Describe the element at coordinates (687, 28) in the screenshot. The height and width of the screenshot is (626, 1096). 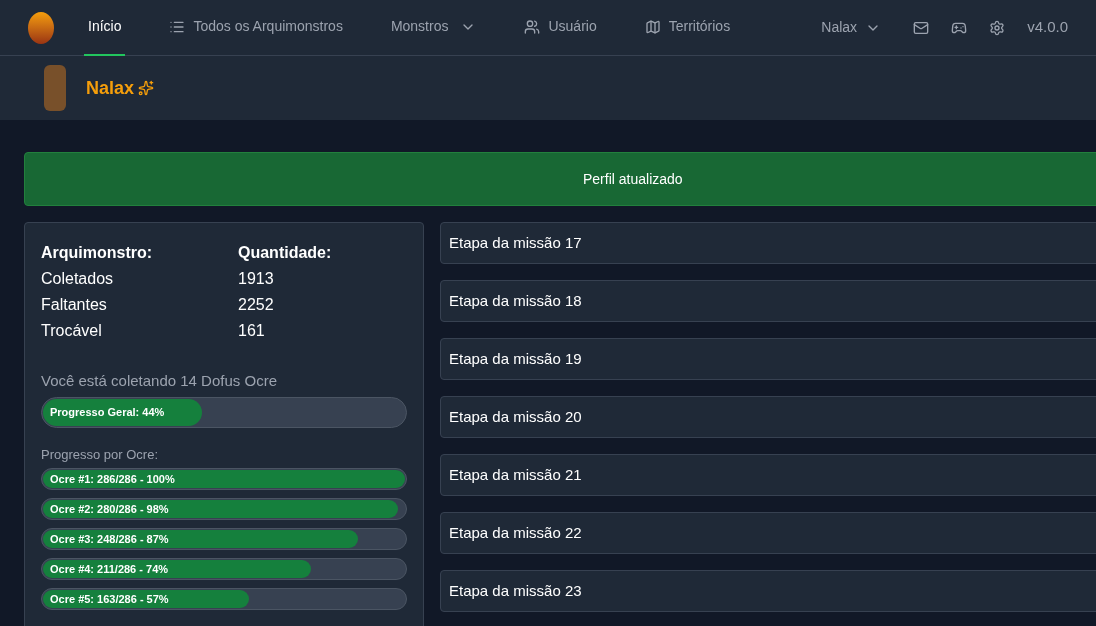
I see `nav-link: Territórios` at that location.